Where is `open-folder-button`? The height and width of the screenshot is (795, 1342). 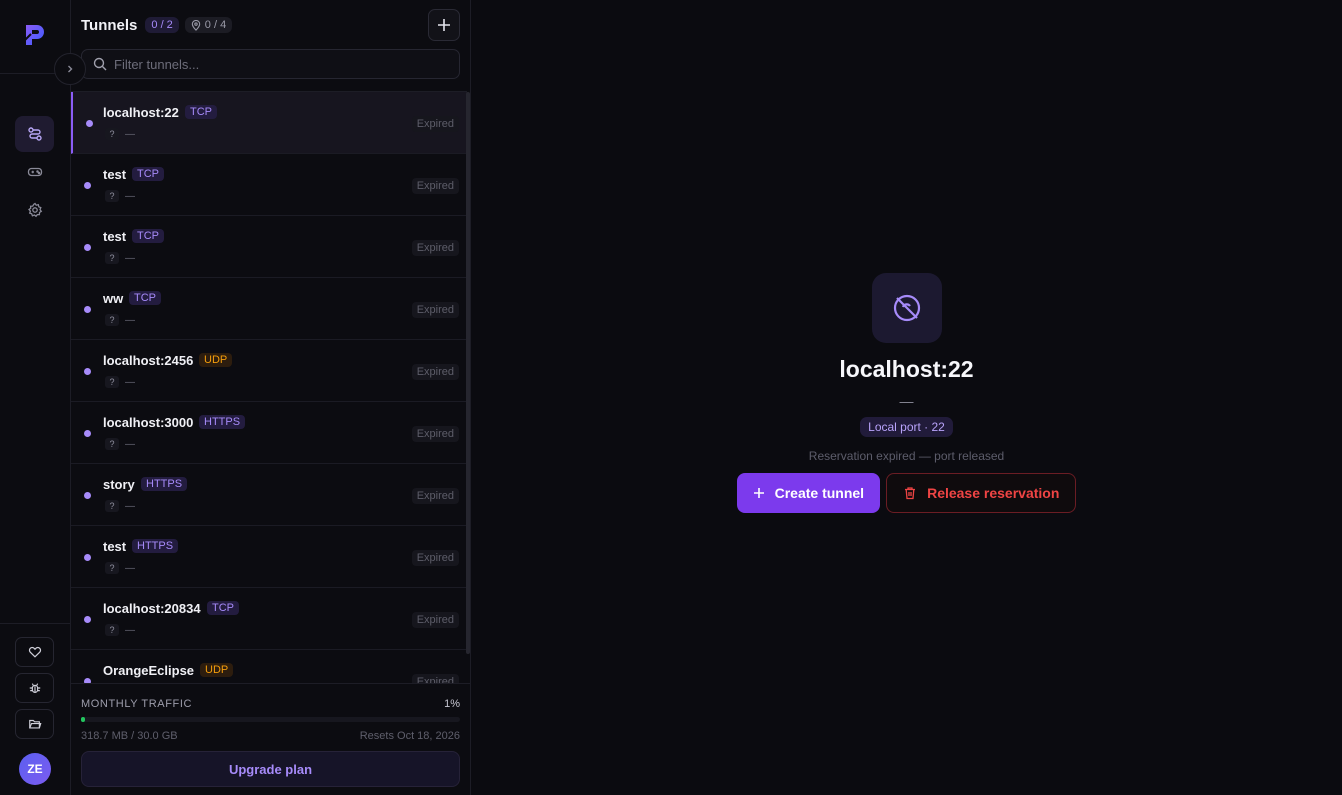 open-folder-button is located at coordinates (34, 724).